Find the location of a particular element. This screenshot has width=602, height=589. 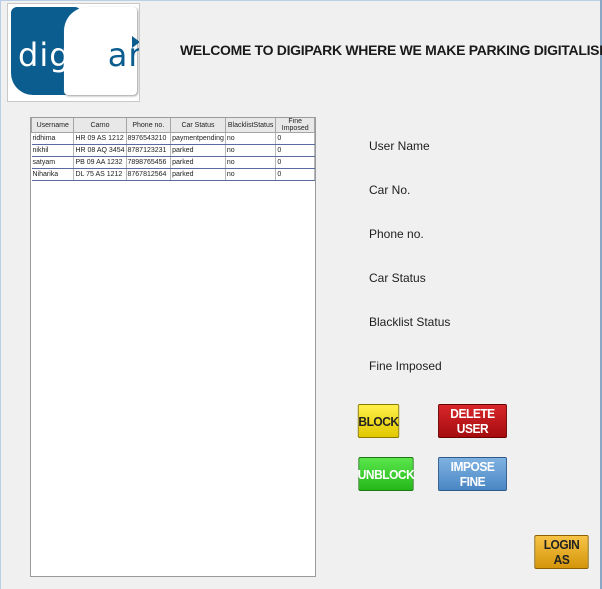

blacklist-status-label: Blacklist Status is located at coordinates (410, 322).